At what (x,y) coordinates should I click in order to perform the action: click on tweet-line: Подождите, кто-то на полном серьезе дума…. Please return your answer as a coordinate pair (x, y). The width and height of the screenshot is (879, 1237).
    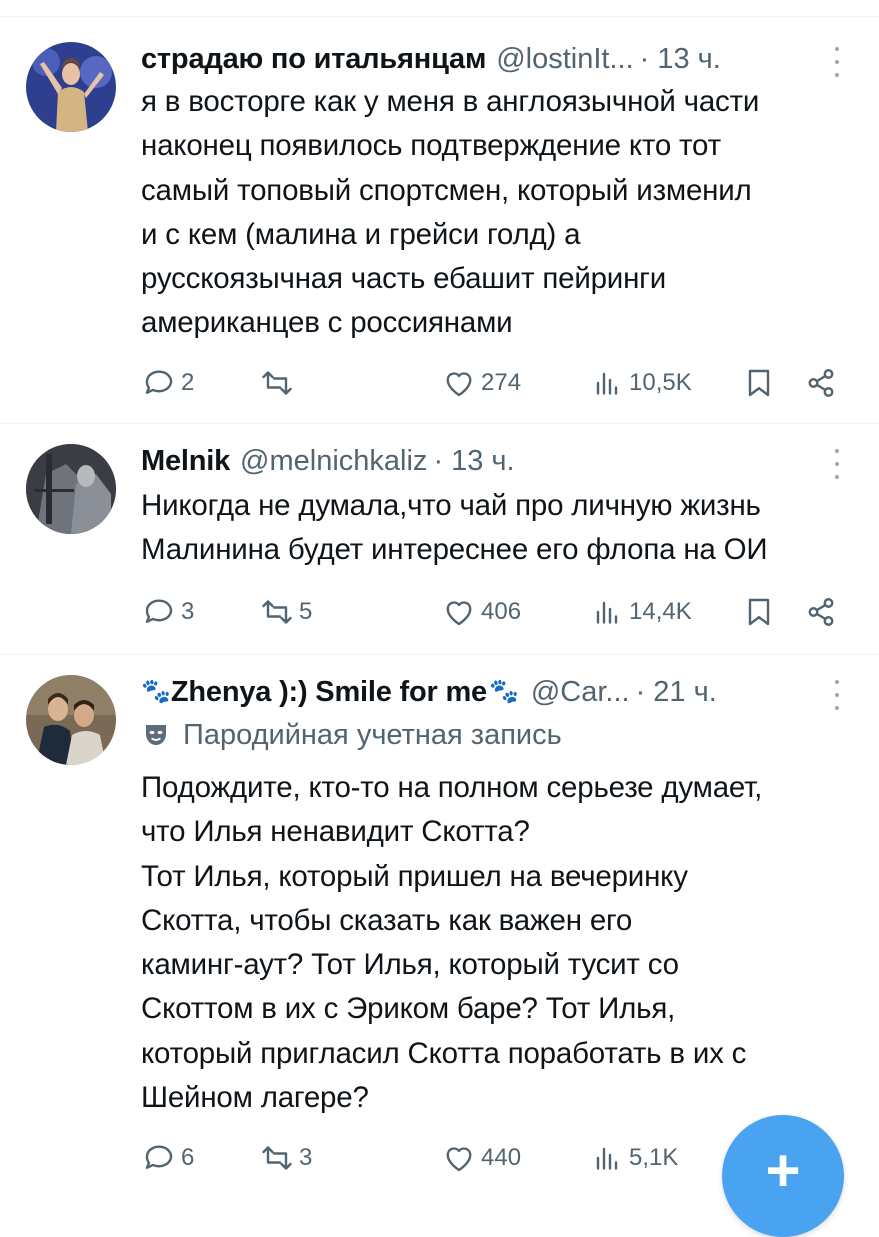
    Looking at the image, I should click on (452, 787).